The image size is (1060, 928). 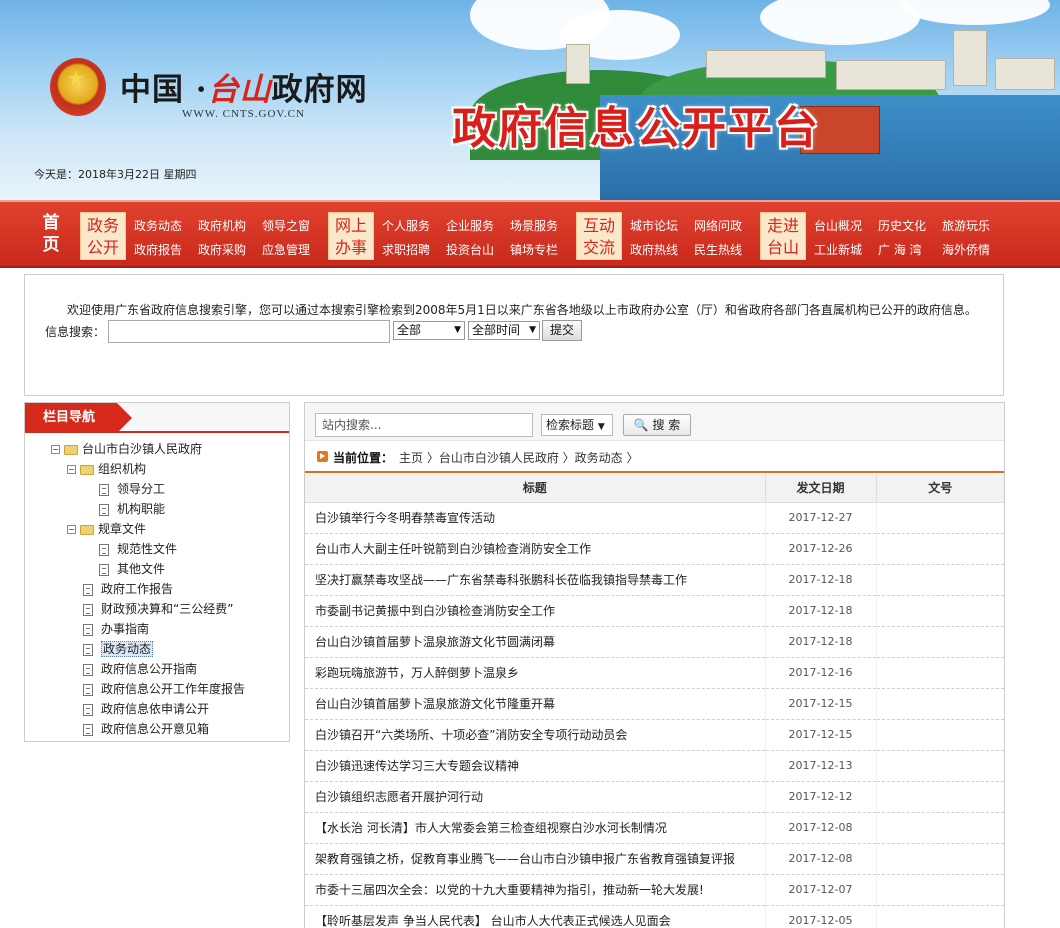 I want to click on nav-link: 投资台山, so click(x=470, y=249).